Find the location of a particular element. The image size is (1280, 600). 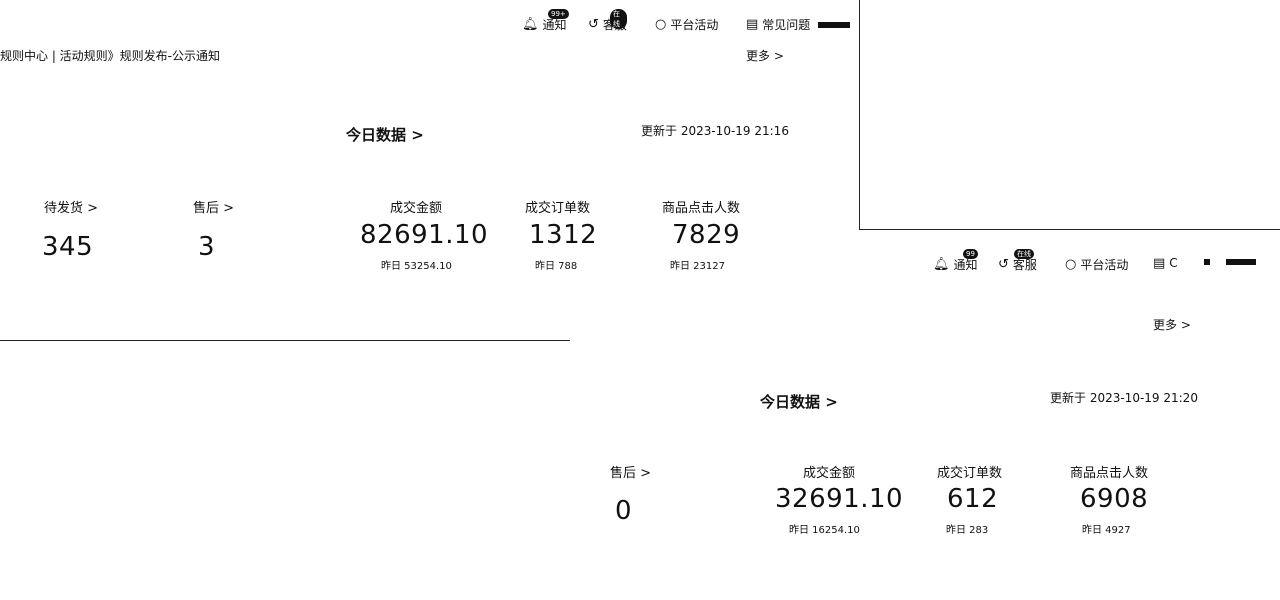

nav-notice-left: 🔔︎ 通知 99+ is located at coordinates (545, 21).